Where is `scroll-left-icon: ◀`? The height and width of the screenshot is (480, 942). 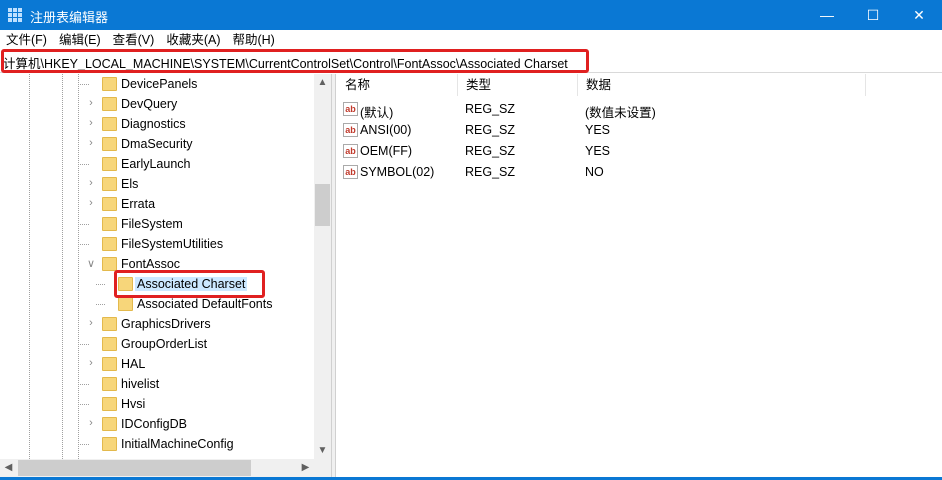 scroll-left-icon: ◀ is located at coordinates (8, 467).